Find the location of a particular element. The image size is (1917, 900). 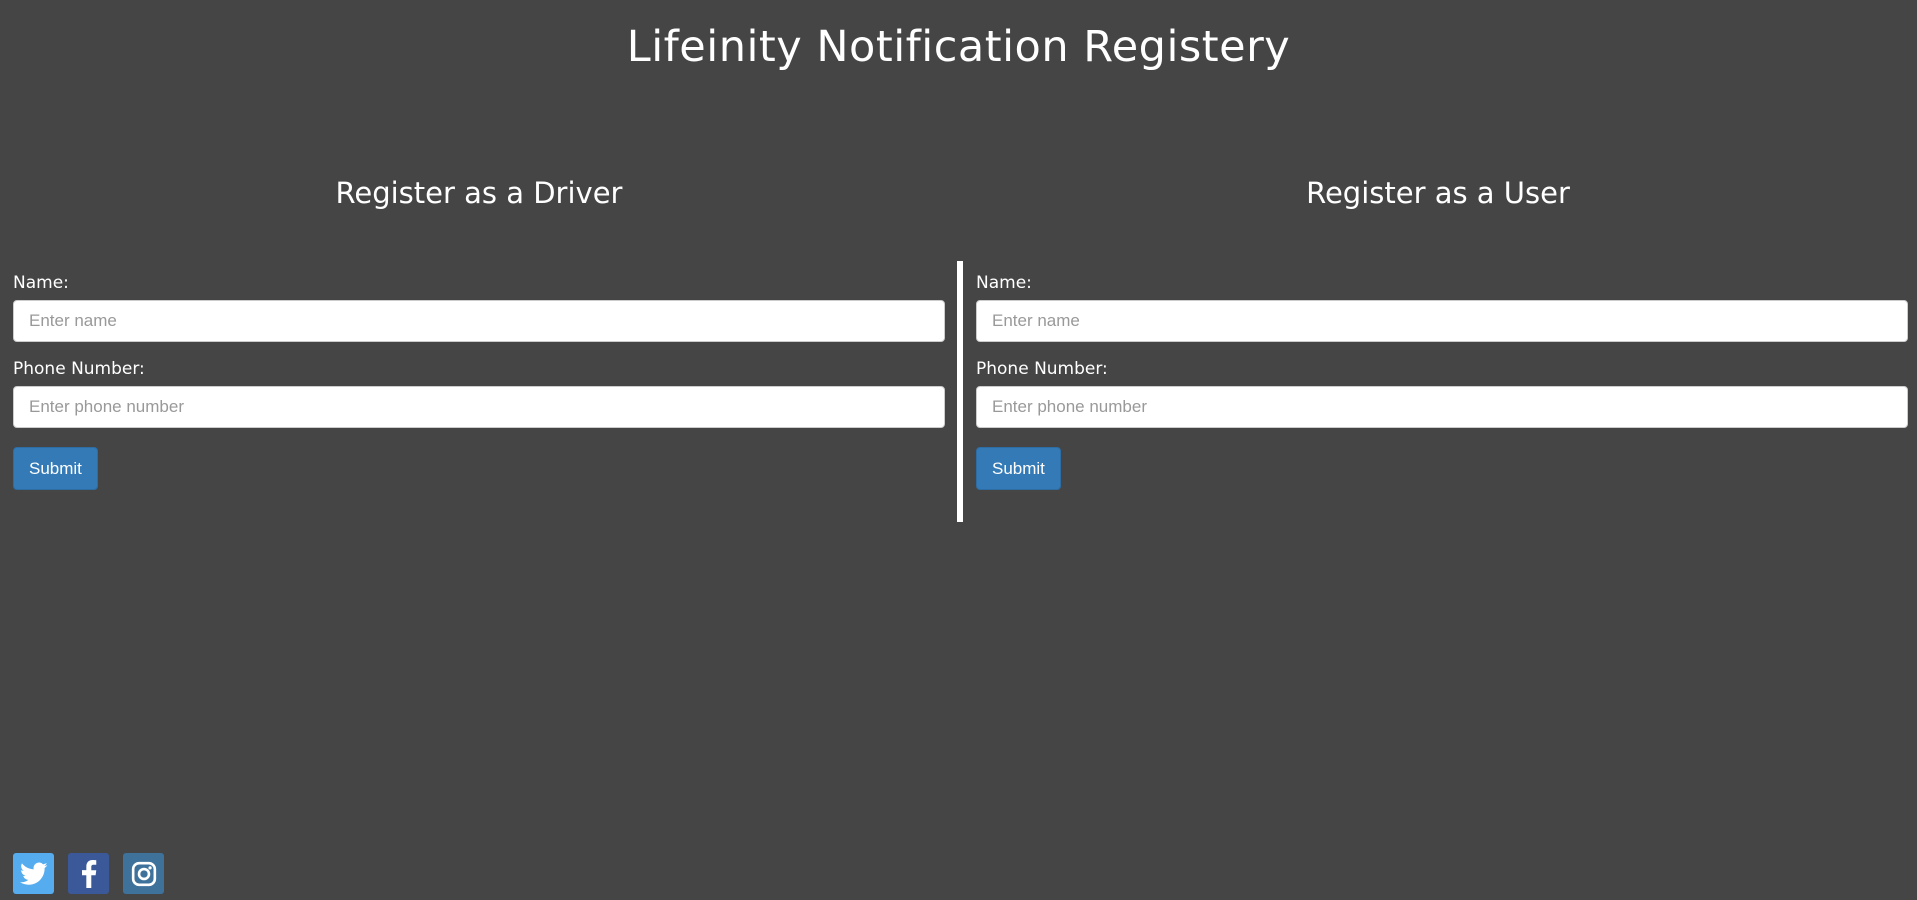

driver-phone-label: Phone Number: is located at coordinates (79, 369).